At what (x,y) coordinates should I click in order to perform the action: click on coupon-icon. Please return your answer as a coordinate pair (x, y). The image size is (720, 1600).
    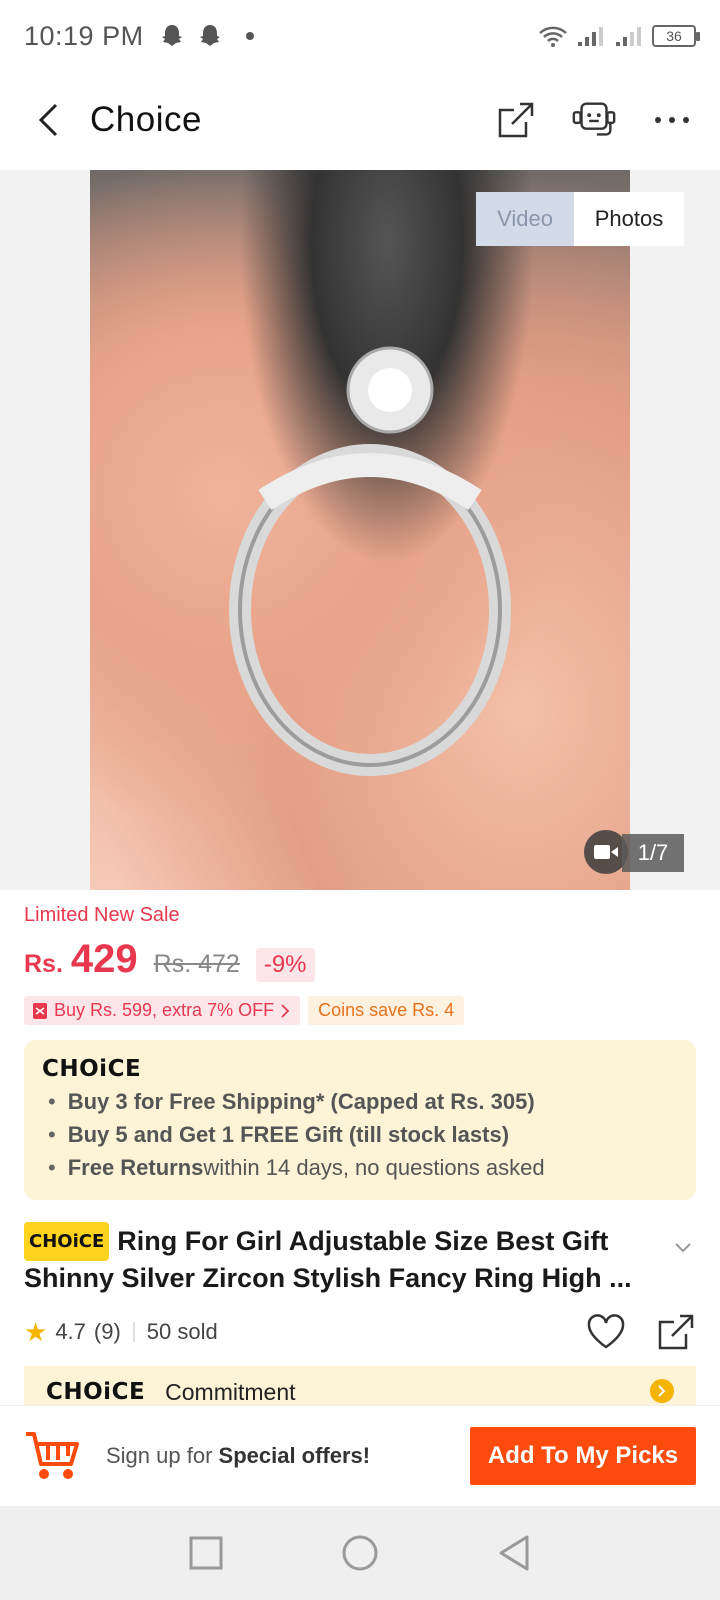
    Looking at the image, I should click on (40, 1010).